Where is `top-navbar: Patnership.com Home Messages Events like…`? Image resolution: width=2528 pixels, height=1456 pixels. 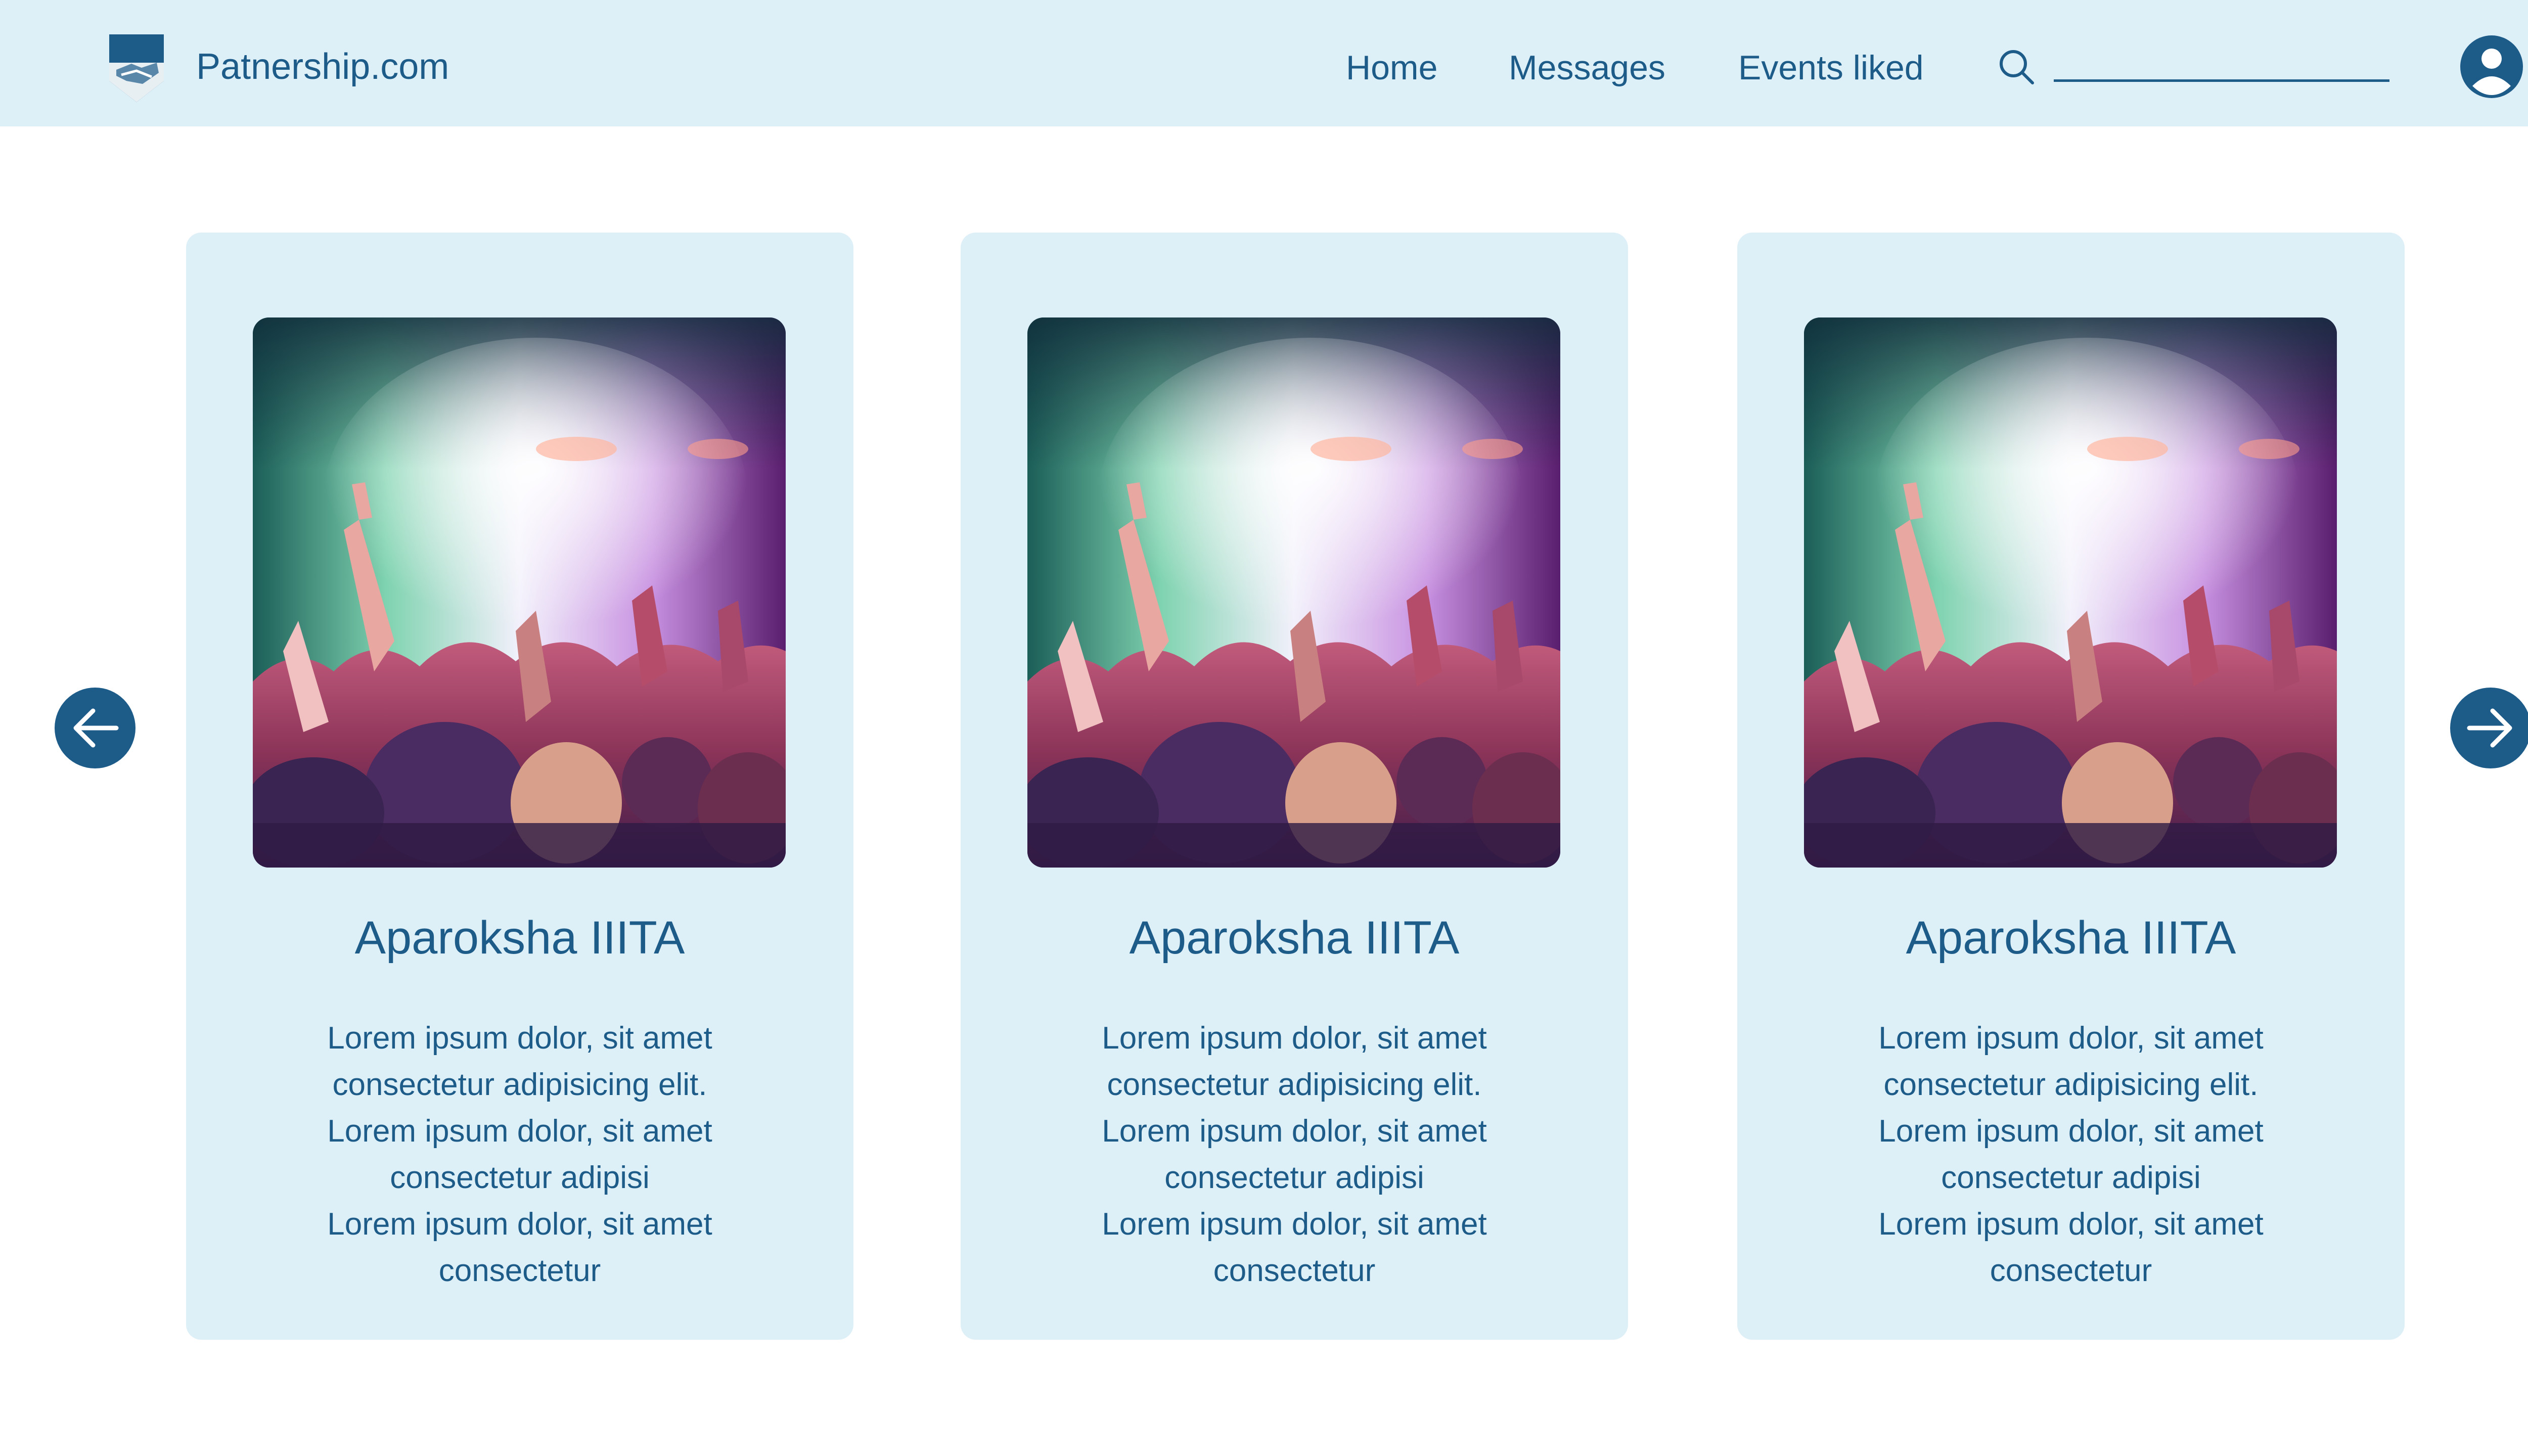
top-navbar: Patnership.com Home Messages Events like… is located at coordinates (1264, 63).